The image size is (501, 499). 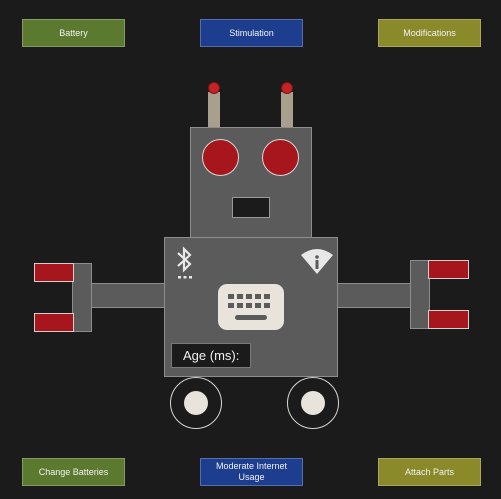 I want to click on left-claw-base, so click(x=82, y=297).